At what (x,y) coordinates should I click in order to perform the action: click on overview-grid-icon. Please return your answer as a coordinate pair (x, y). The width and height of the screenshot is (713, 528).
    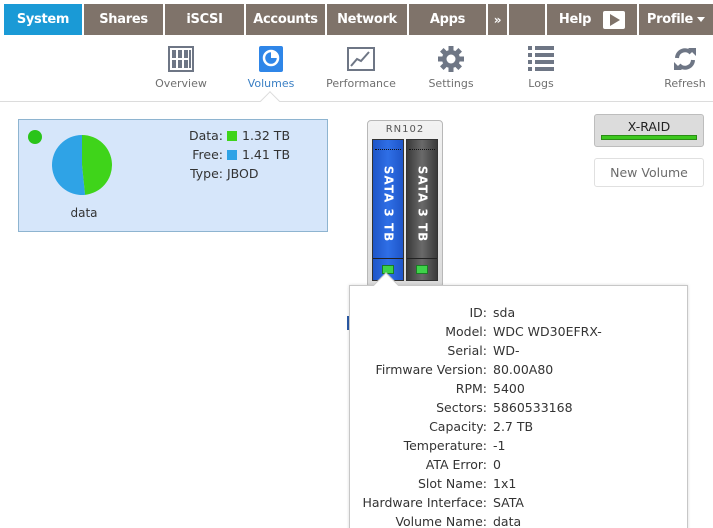
    Looking at the image, I should click on (181, 59).